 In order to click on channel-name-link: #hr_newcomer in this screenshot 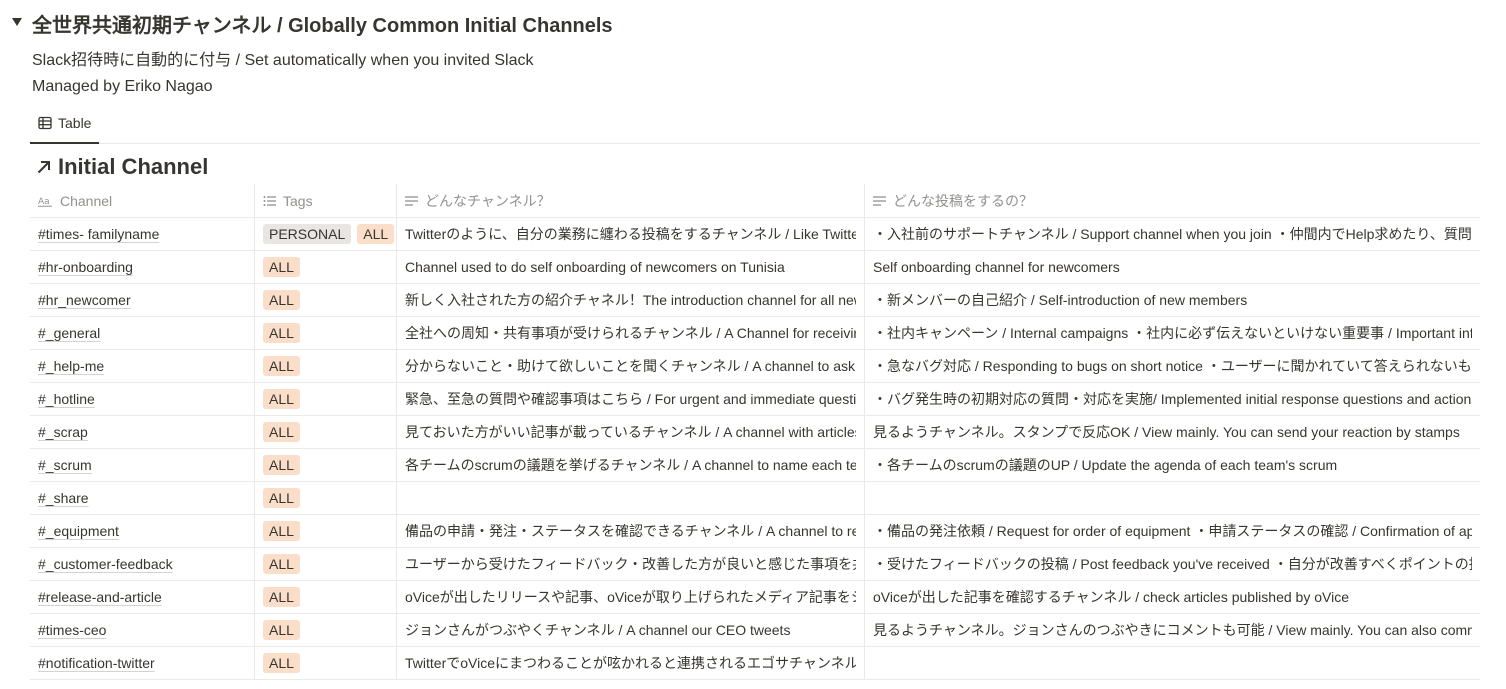, I will do `click(84, 300)`.